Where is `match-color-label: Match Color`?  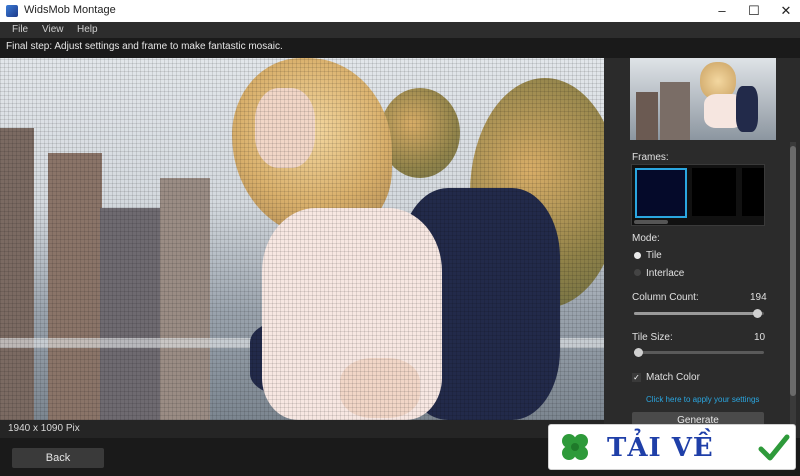
match-color-label: Match Color is located at coordinates (673, 377).